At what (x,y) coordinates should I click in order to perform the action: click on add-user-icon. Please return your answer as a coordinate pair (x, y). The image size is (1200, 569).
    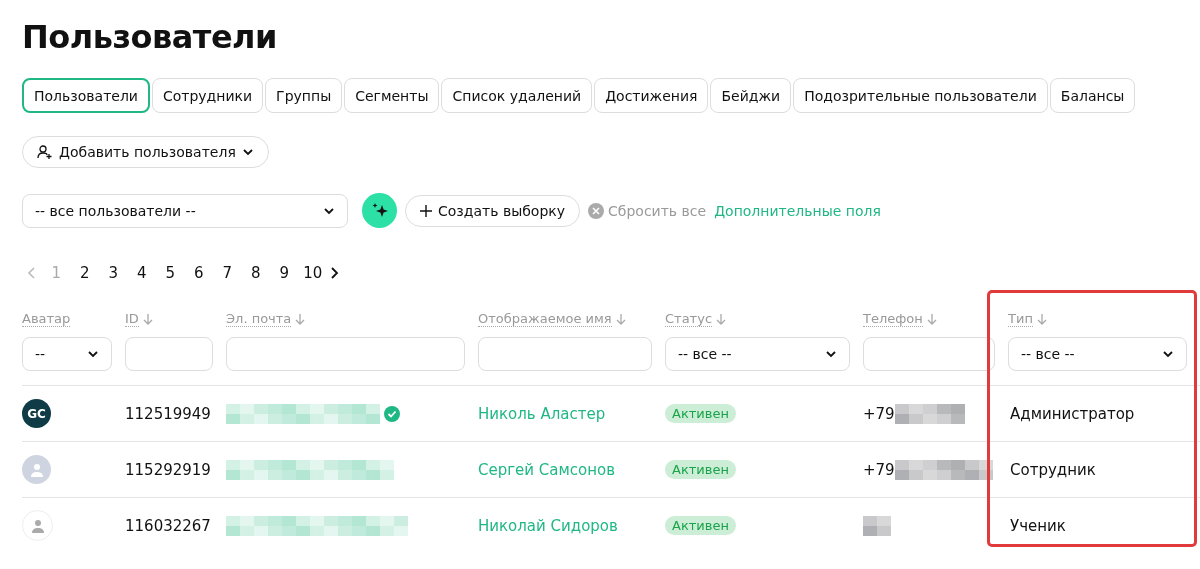
    Looking at the image, I should click on (45, 152).